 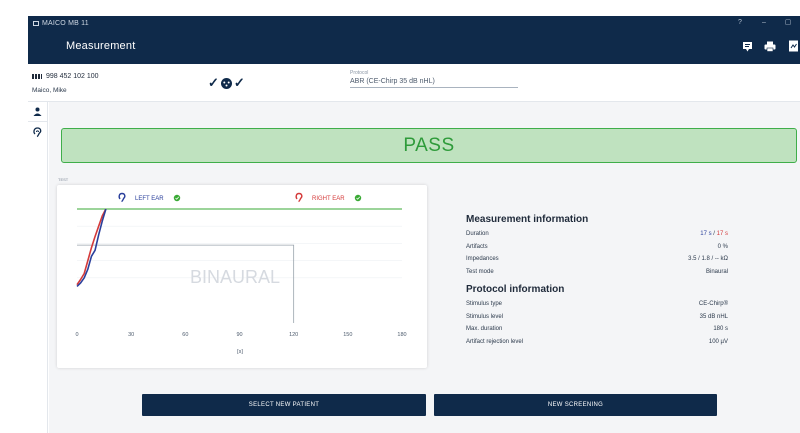 What do you see at coordinates (482, 259) in the screenshot?
I see `info-label: Impedances` at bounding box center [482, 259].